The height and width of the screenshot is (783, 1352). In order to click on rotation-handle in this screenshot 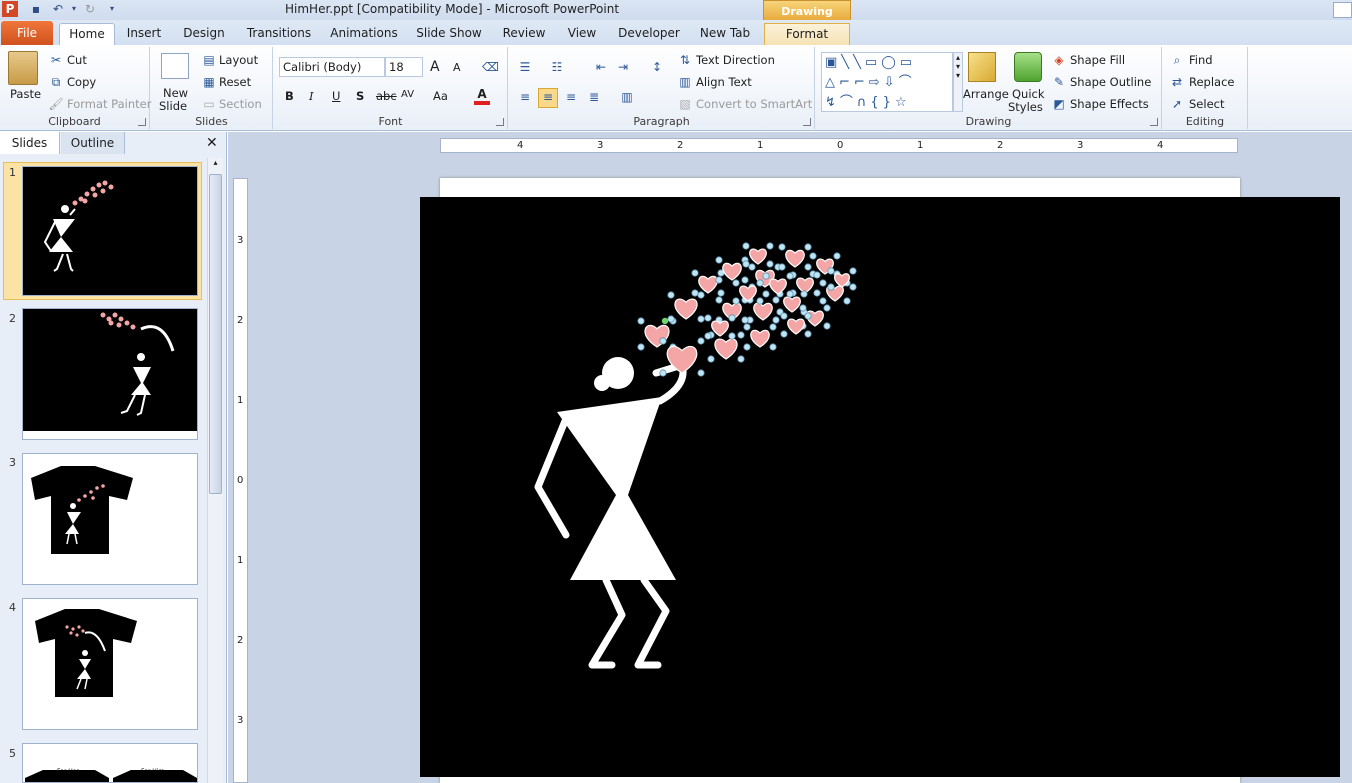, I will do `click(665, 321)`.